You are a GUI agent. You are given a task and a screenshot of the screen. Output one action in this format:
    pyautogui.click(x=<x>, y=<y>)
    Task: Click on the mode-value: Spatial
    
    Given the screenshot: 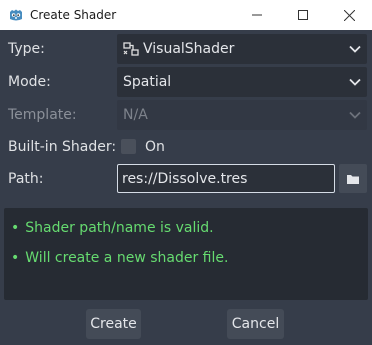 What is the action you would take?
    pyautogui.click(x=147, y=82)
    